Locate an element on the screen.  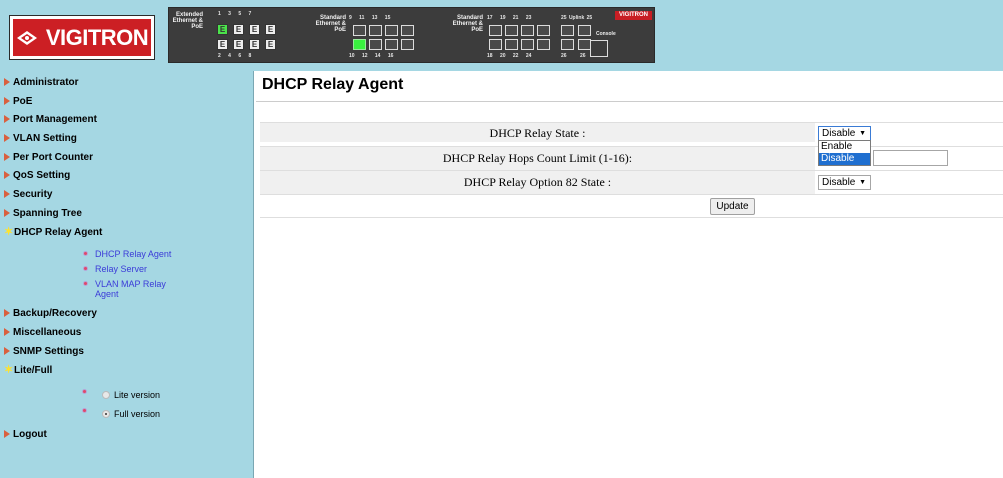
relay-state-label: DHCP Relay State : is located at coordinates (537, 133).